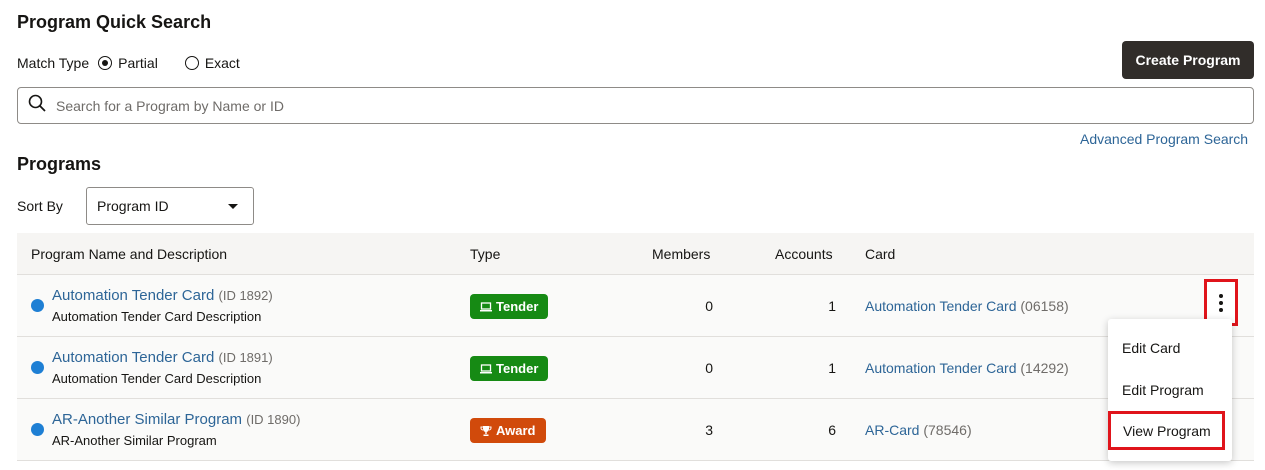 This screenshot has height=470, width=1265. What do you see at coordinates (233, 206) in the screenshot?
I see `caret-down-icon` at bounding box center [233, 206].